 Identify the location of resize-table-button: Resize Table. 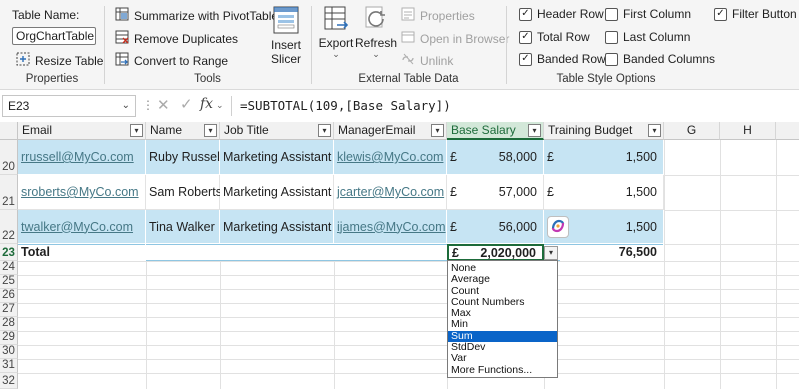
(59, 60).